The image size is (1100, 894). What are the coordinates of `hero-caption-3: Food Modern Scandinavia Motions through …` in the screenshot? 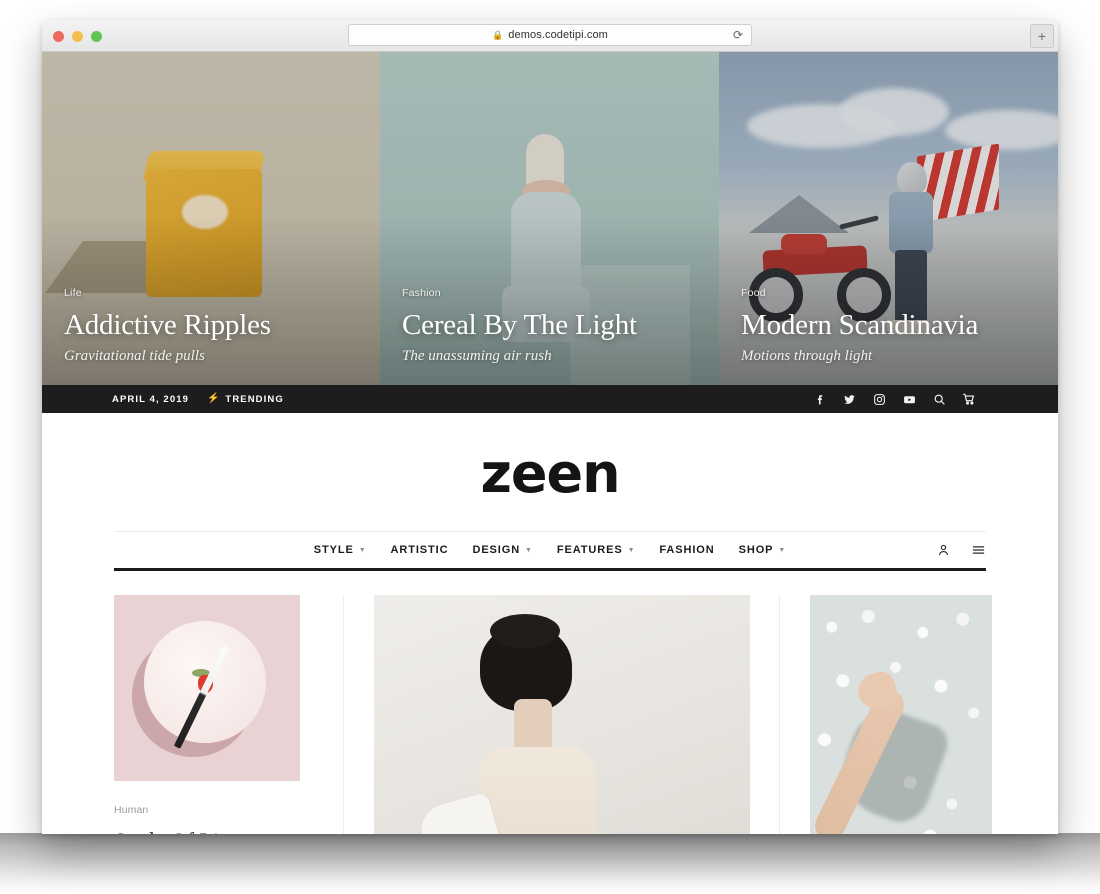 It's located at (890, 326).